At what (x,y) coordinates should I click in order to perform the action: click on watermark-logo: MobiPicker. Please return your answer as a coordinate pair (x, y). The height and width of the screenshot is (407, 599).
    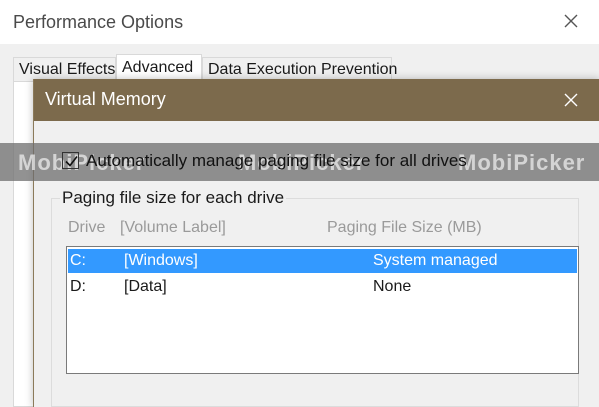
    Looking at the image, I should click on (522, 162).